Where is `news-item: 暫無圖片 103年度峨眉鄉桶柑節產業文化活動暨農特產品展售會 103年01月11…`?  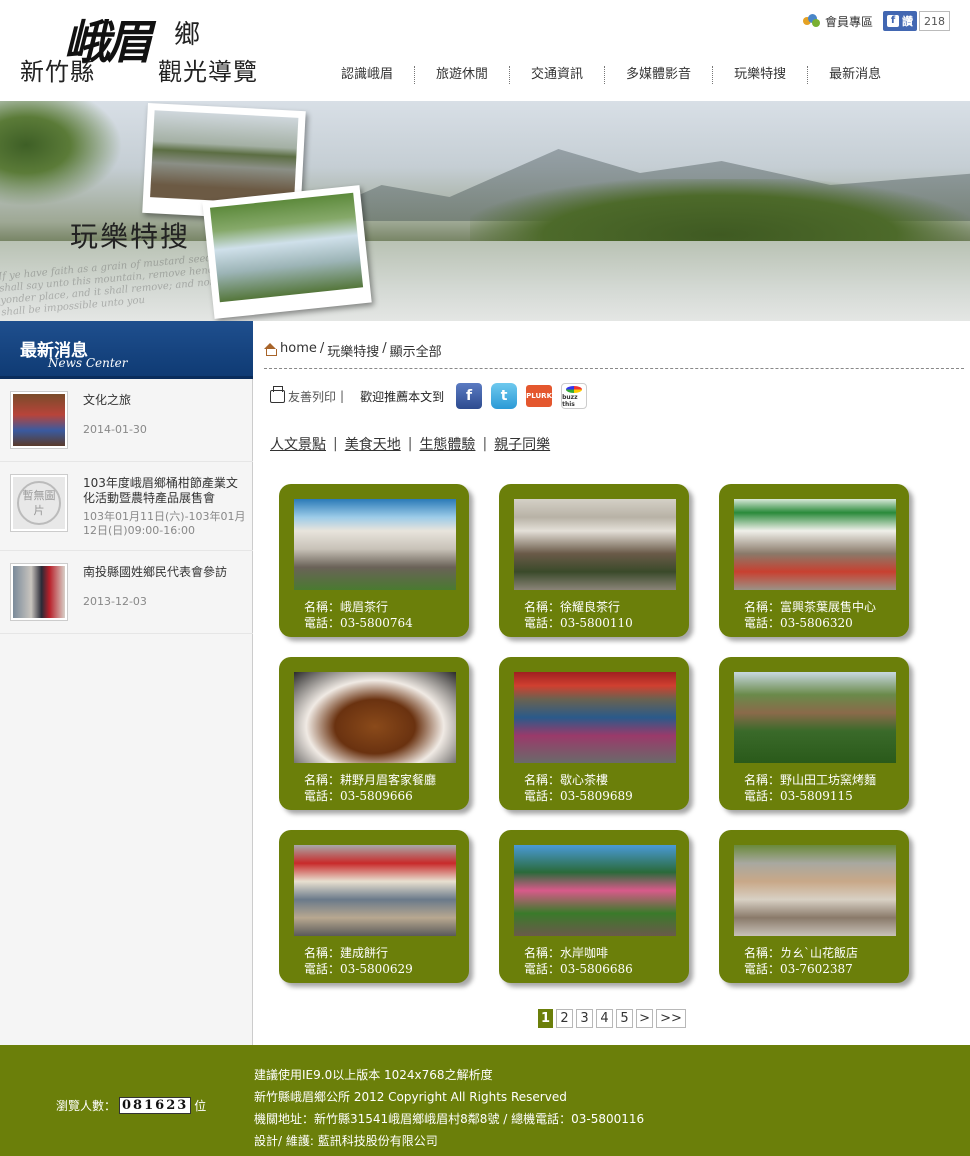 news-item: 暫無圖片 103年度峨眉鄉桶柑節產業文化活動暨農特產品展售會 103年01月11… is located at coordinates (126, 506).